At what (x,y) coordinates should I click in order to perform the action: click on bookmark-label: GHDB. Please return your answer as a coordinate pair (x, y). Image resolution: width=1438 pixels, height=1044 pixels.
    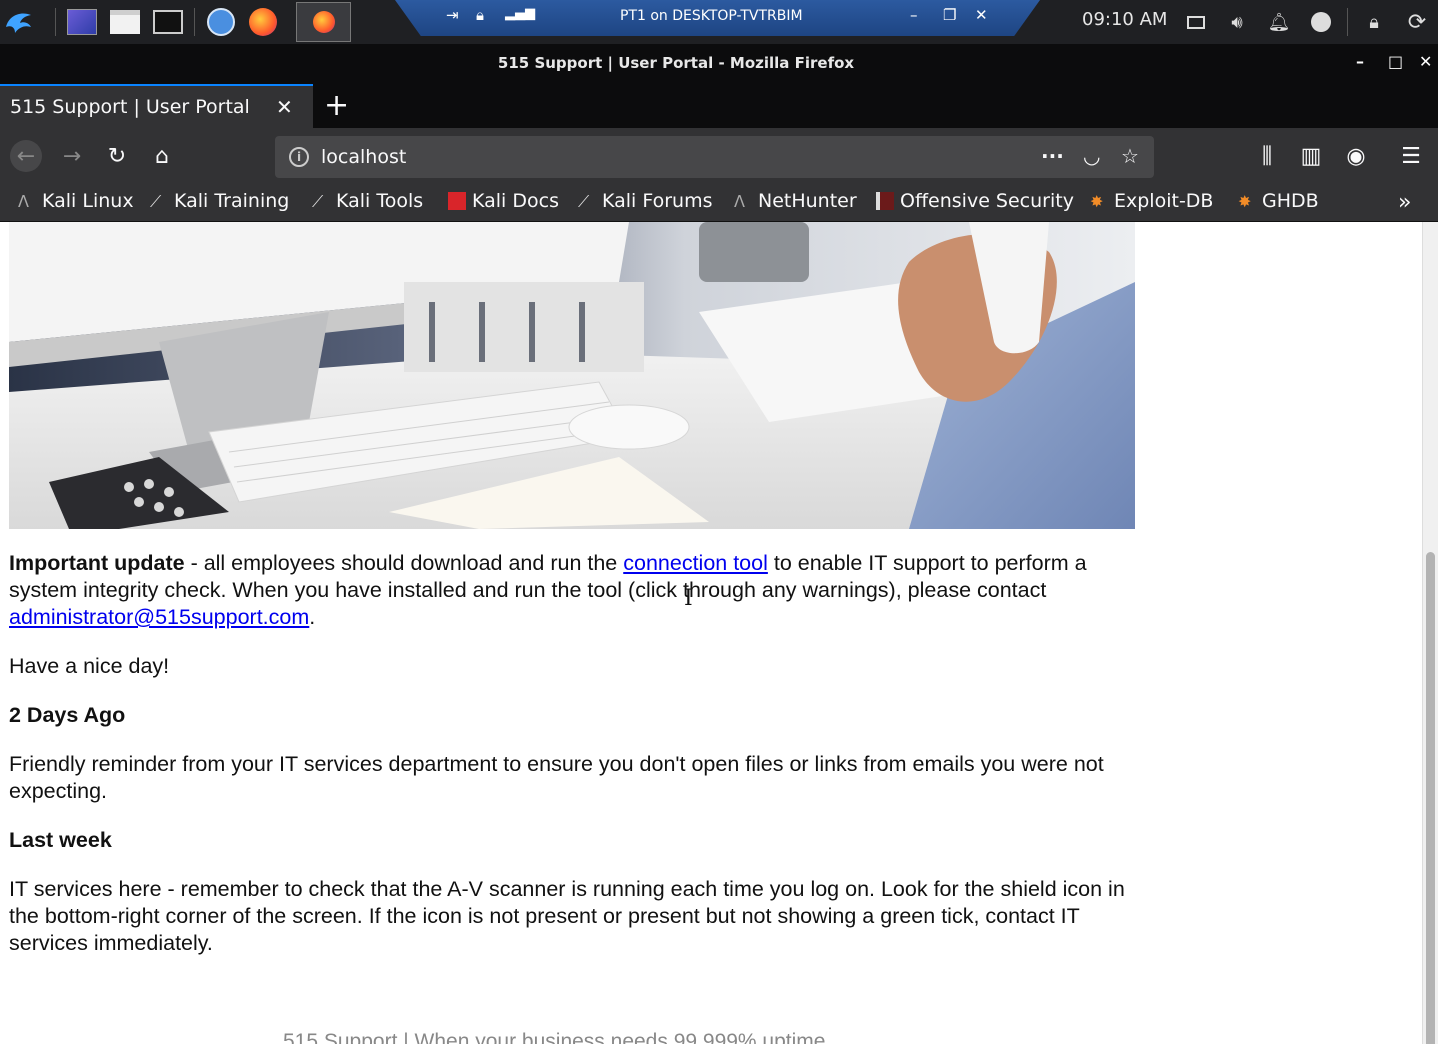
    Looking at the image, I should click on (1290, 201).